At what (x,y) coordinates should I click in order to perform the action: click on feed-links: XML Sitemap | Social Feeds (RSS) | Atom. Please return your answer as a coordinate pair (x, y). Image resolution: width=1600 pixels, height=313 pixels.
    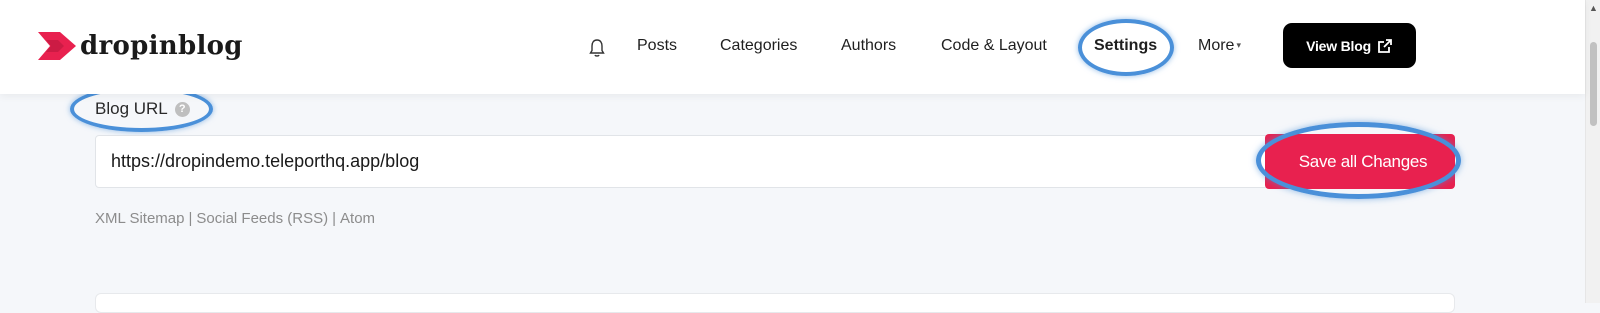
    Looking at the image, I should click on (235, 218).